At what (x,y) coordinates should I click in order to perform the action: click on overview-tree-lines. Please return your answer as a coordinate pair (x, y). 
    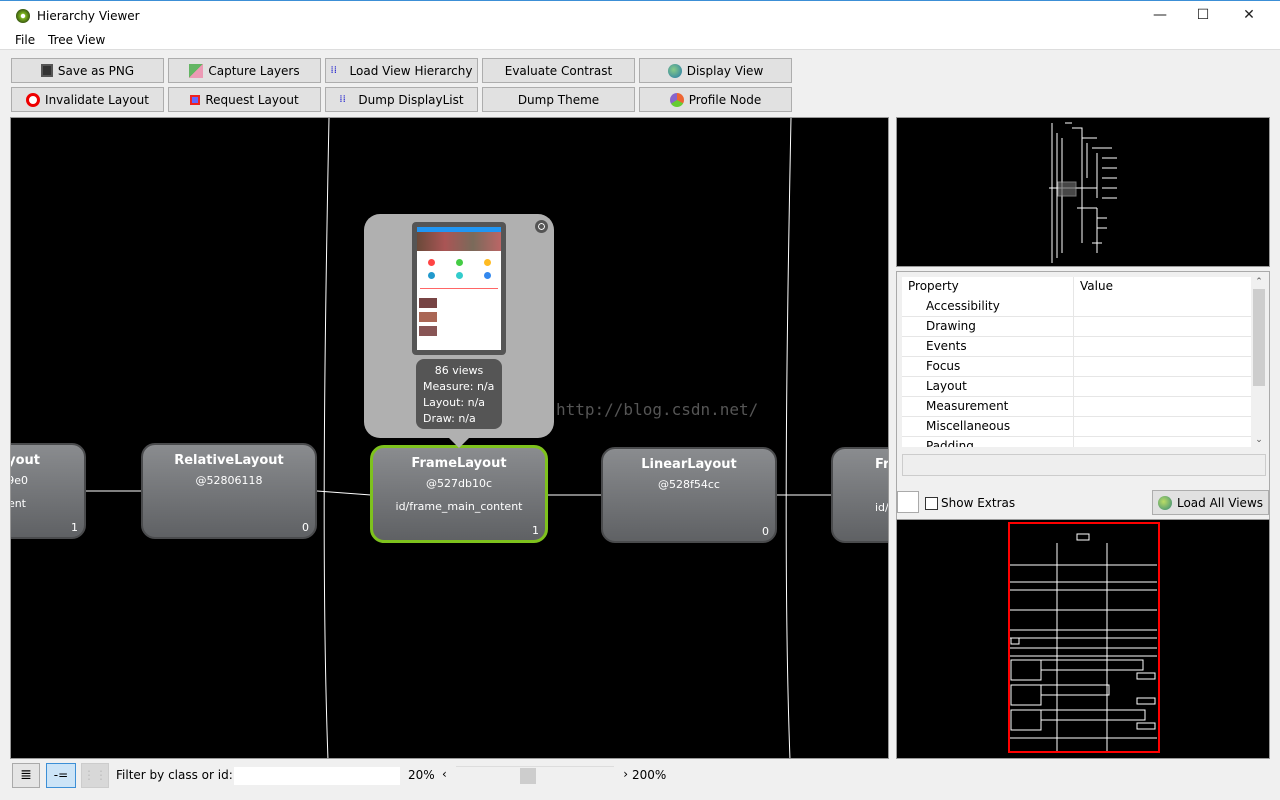
    Looking at the image, I should click on (1083, 192).